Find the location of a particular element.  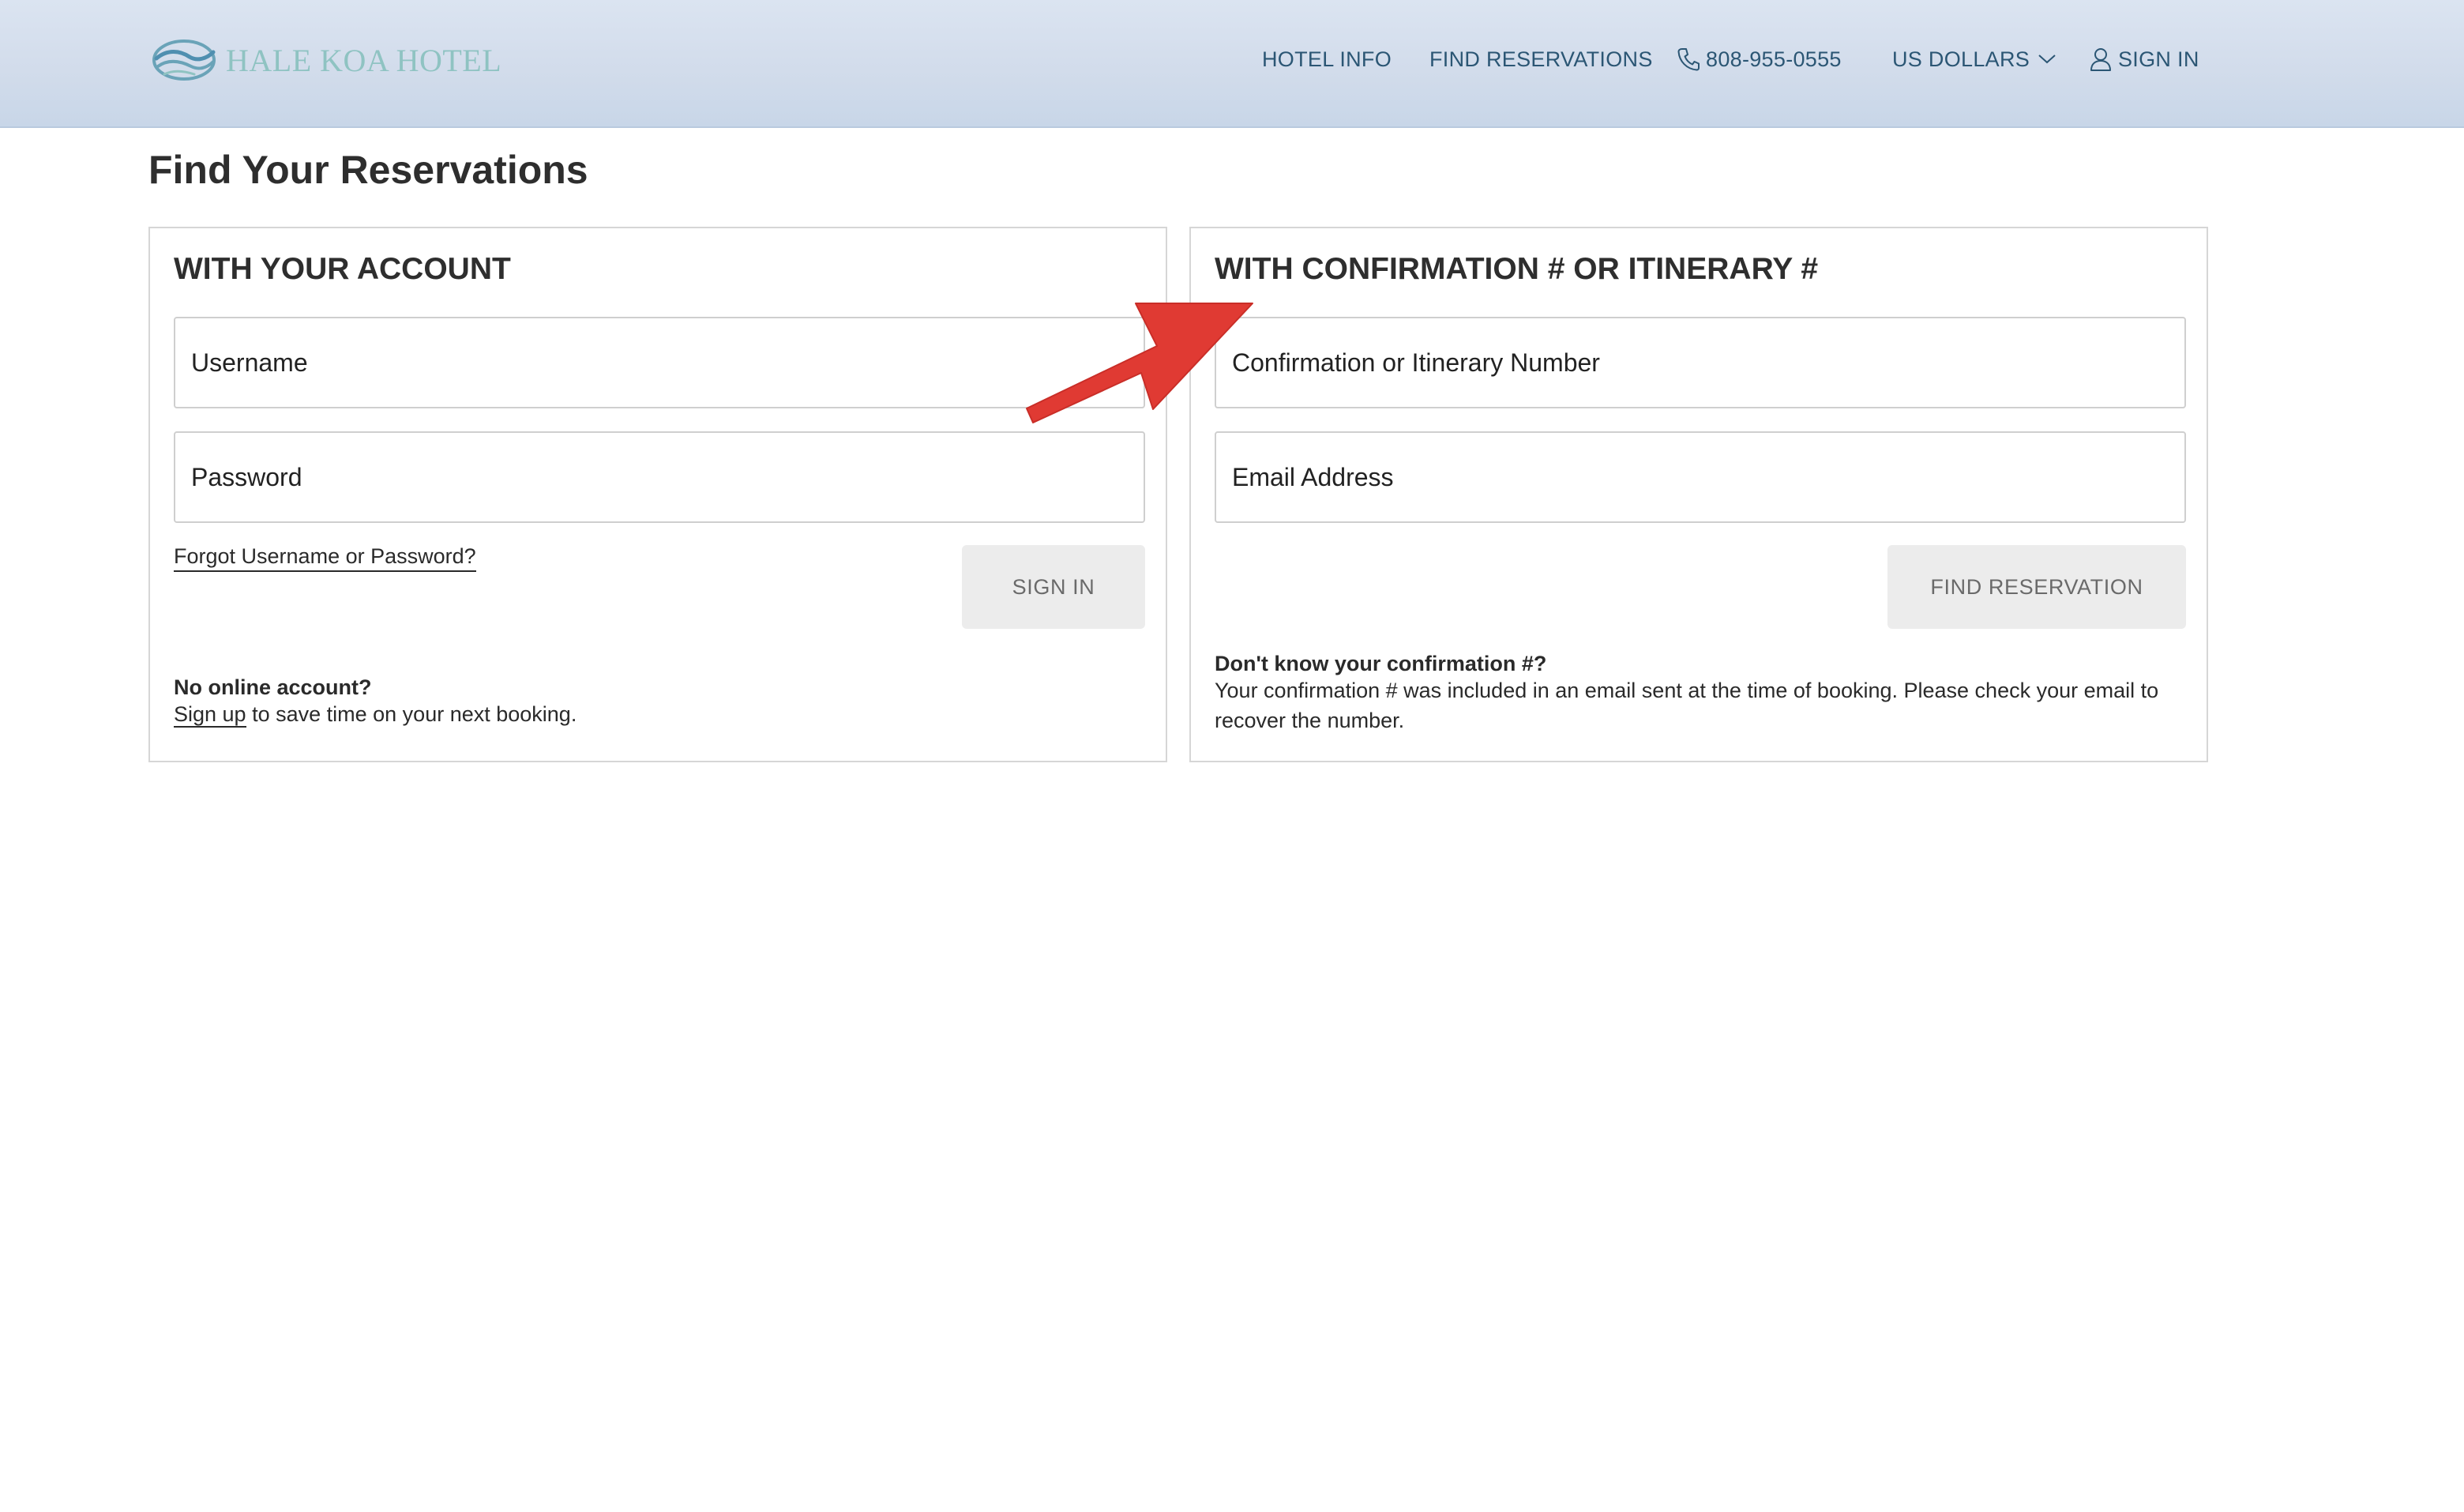

nav-find-reservations: FIND RESERVATIONS is located at coordinates (1541, 59).